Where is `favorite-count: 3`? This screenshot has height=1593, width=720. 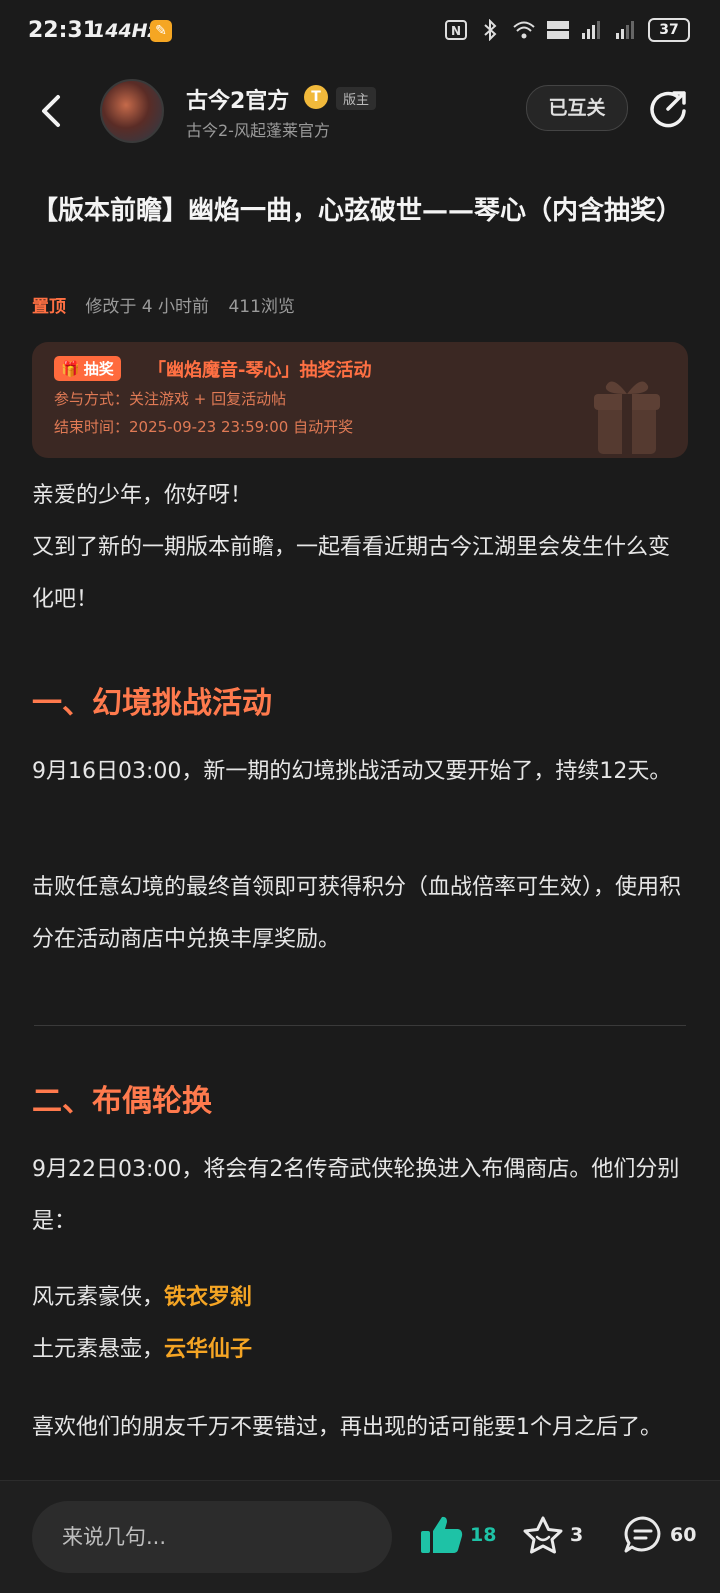
favorite-count: 3 is located at coordinates (577, 1535).